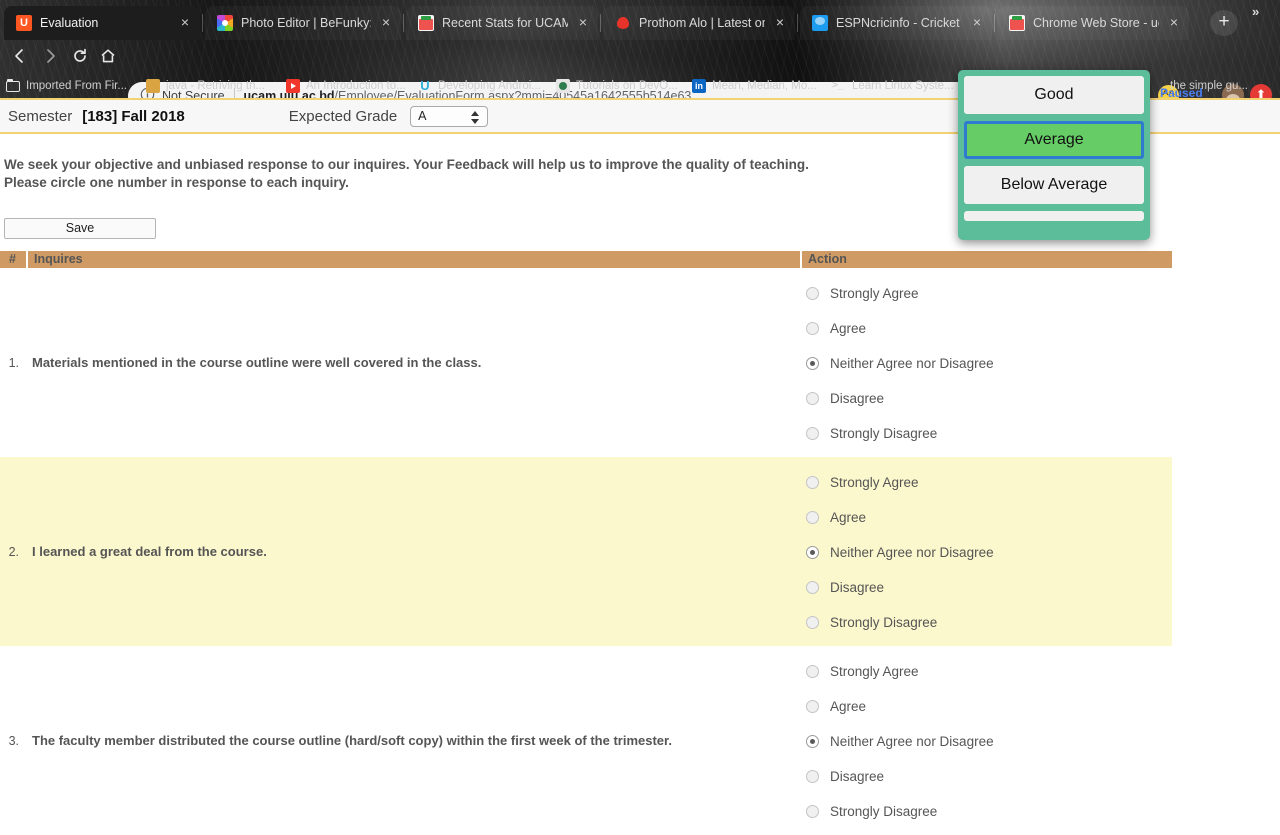 The height and width of the screenshot is (835, 1280). What do you see at coordinates (293, 86) in the screenshot?
I see `youtube-icon` at bounding box center [293, 86].